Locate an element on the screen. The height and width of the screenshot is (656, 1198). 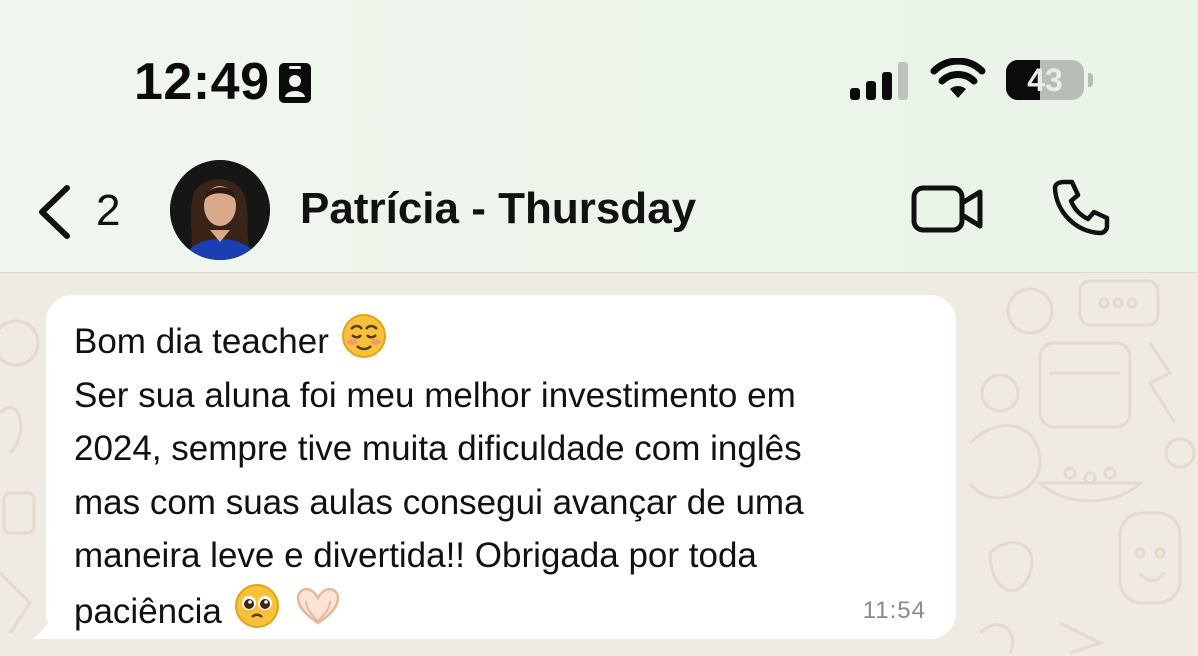
battery-icon: 43 is located at coordinates (1050, 81).